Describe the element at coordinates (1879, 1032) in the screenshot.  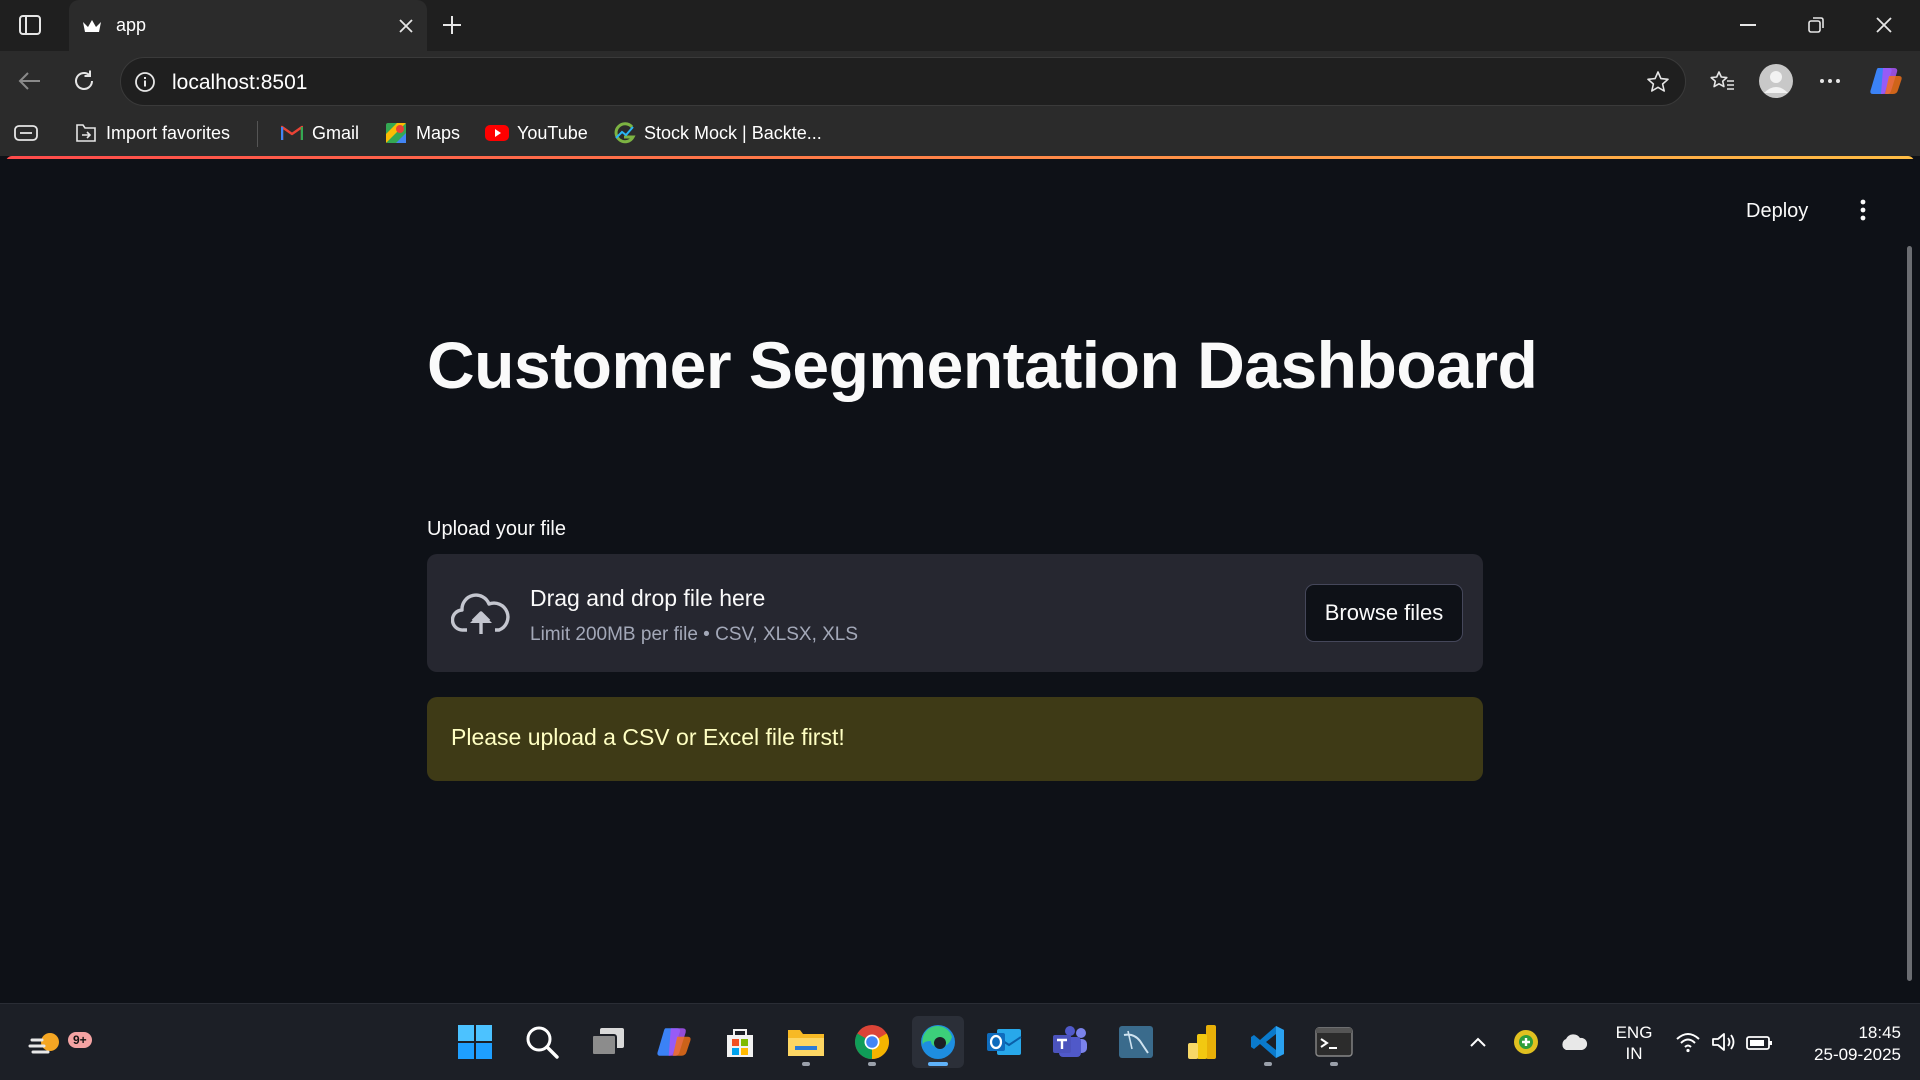
I see `clock-time: 18:45` at that location.